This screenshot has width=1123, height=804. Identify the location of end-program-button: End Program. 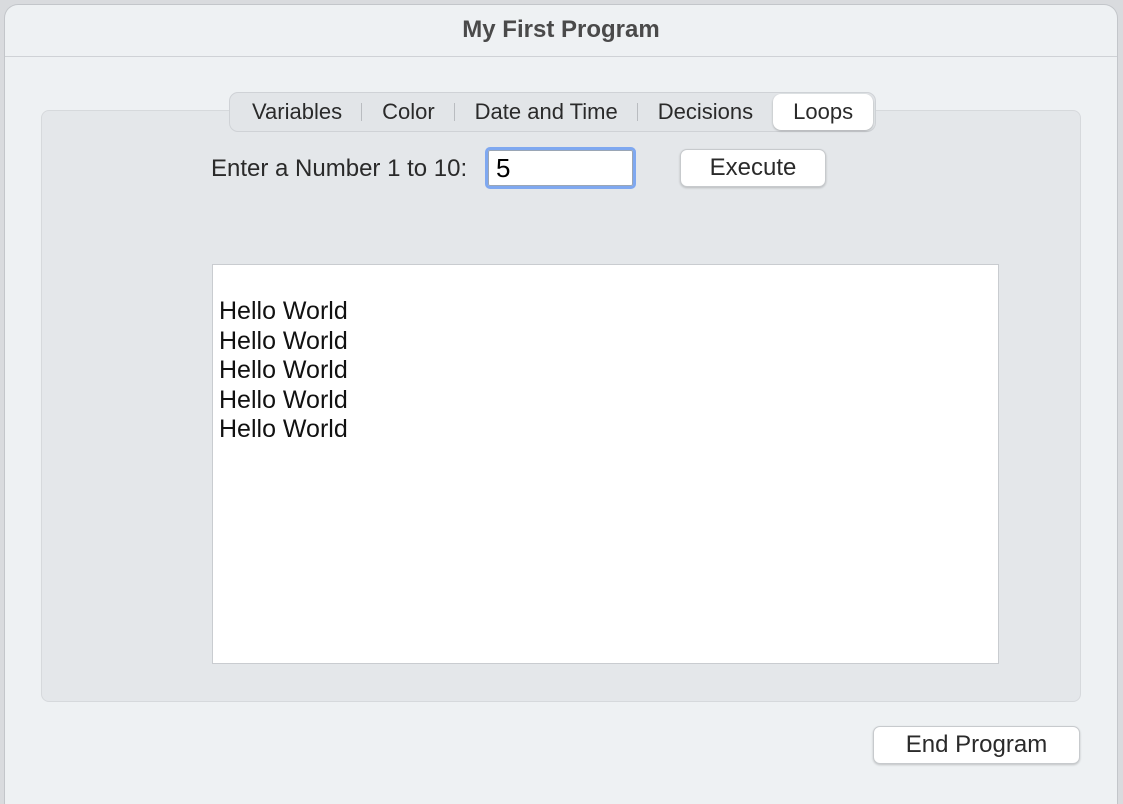
(976, 745).